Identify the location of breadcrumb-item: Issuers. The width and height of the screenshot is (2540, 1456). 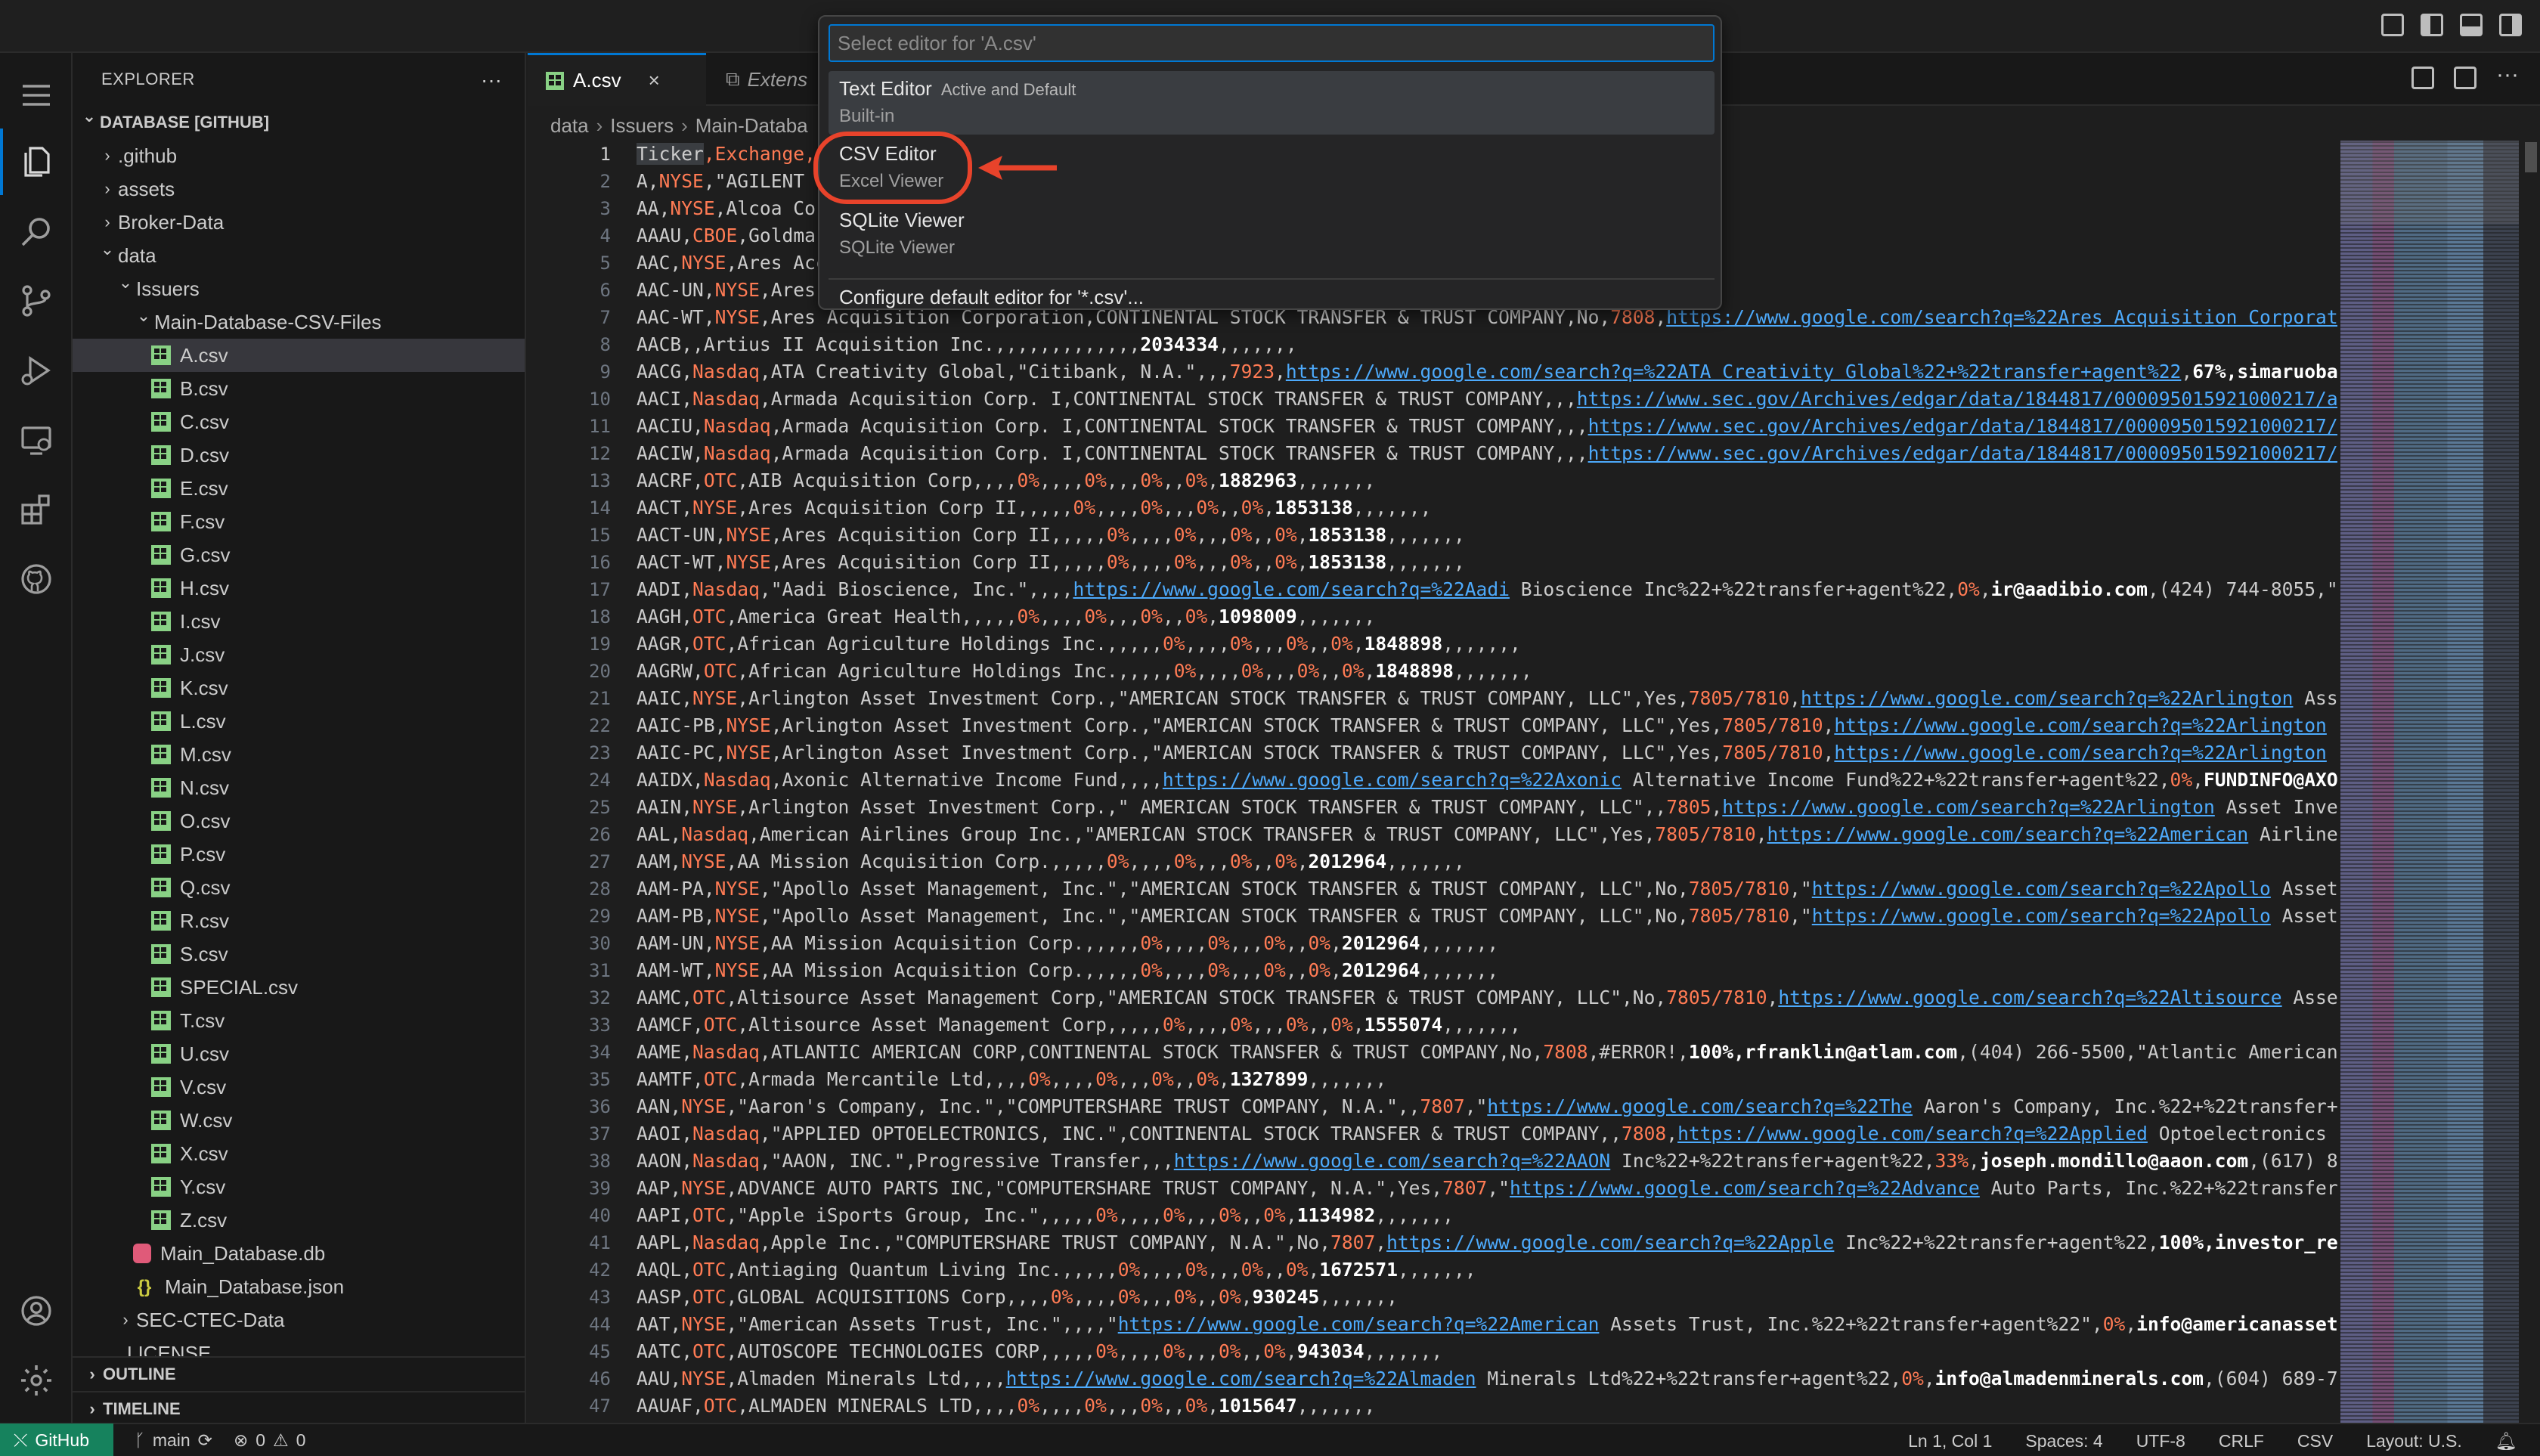
(642, 126).